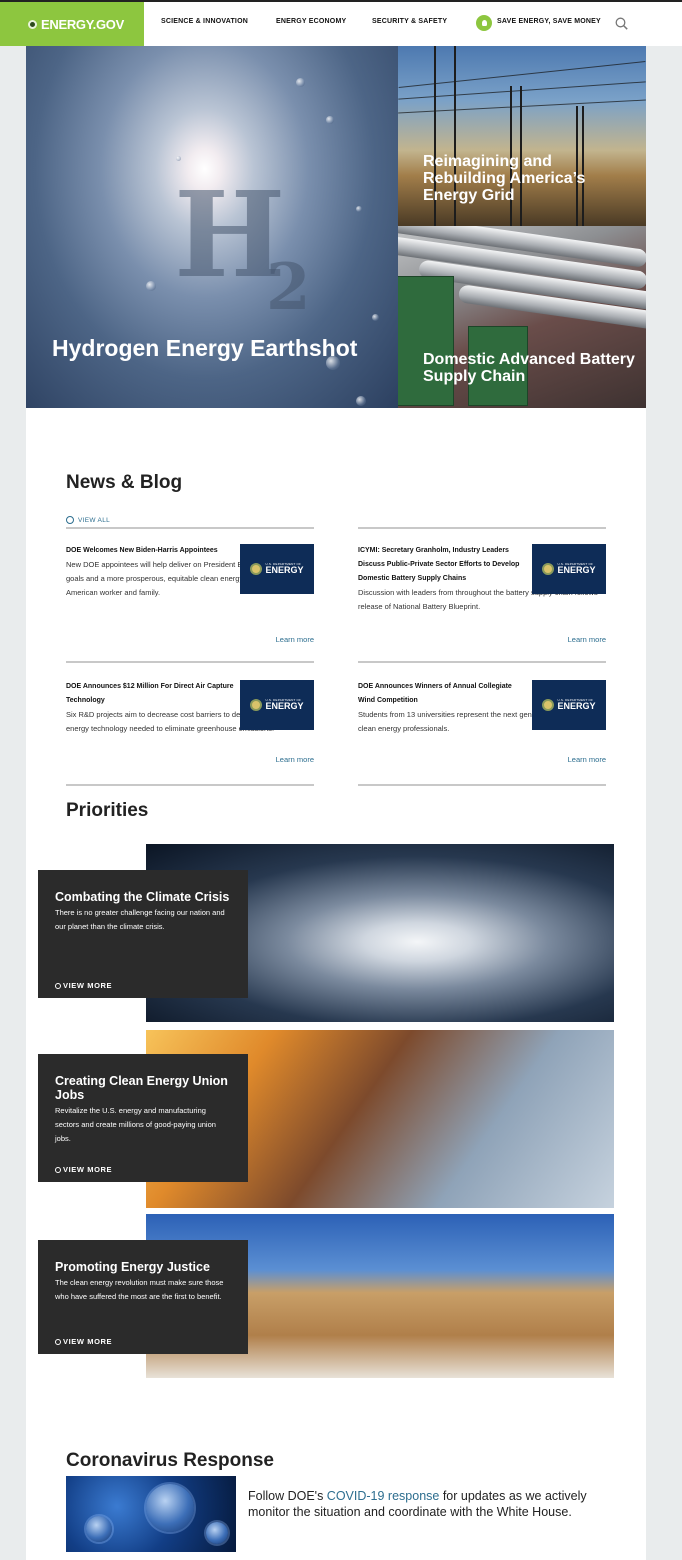  I want to click on priority-title: Creating Clean Energy Union Jobs, so click(143, 1088).